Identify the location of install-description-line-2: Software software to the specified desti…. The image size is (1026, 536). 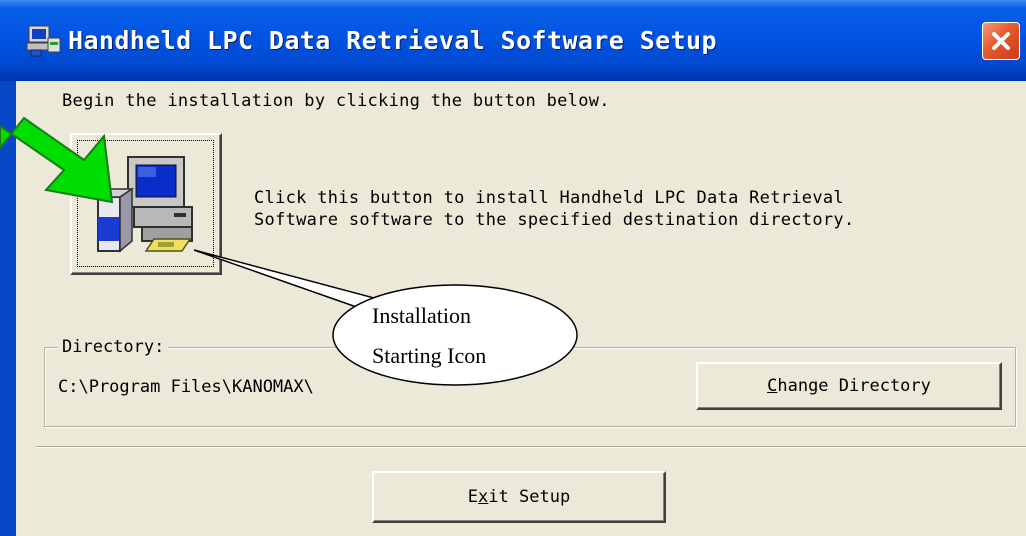
(554, 220).